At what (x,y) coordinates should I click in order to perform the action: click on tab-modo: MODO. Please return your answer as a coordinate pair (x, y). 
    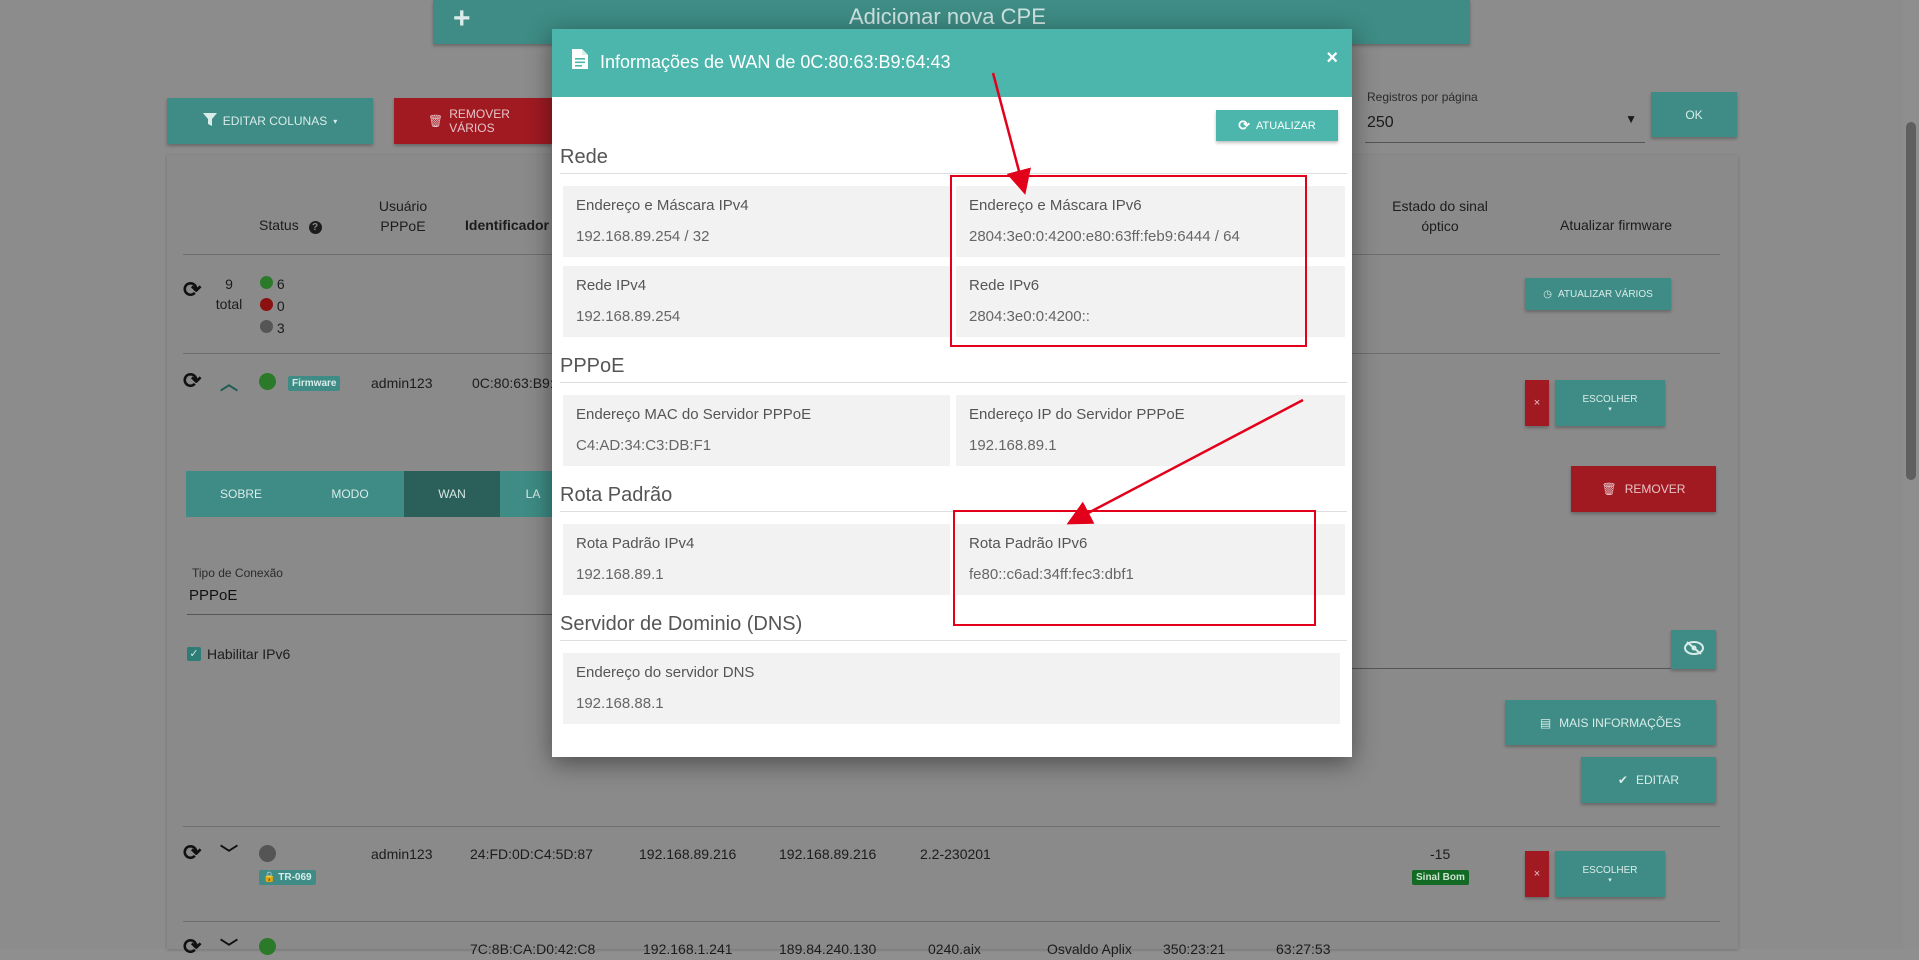
    Looking at the image, I should click on (350, 494).